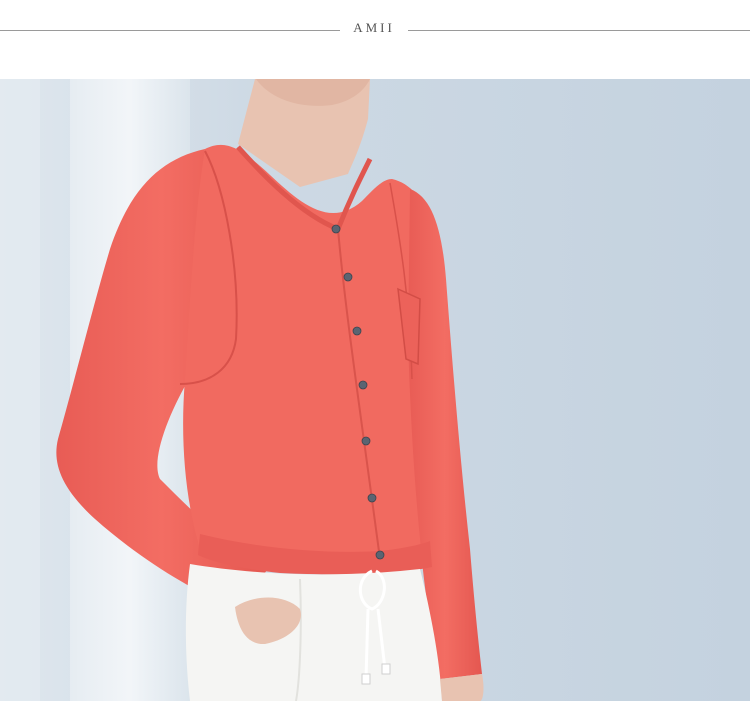 The image size is (750, 721). I want to click on header-divider-right, so click(579, 30).